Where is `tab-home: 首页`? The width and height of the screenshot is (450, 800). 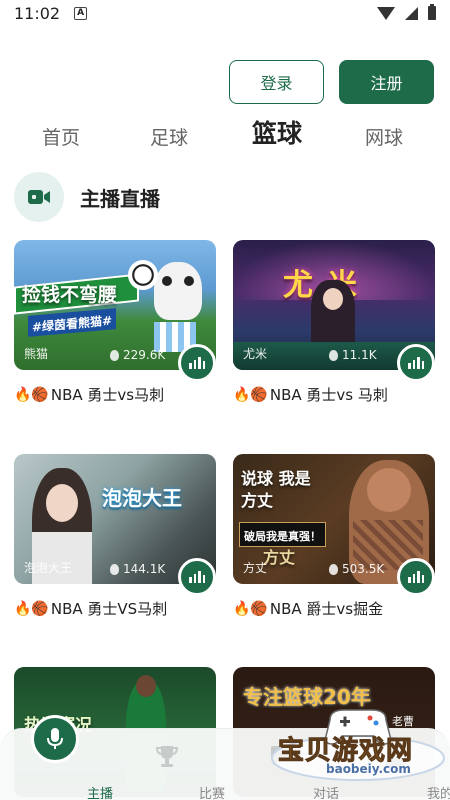
tab-home: 首页 is located at coordinates (61, 136).